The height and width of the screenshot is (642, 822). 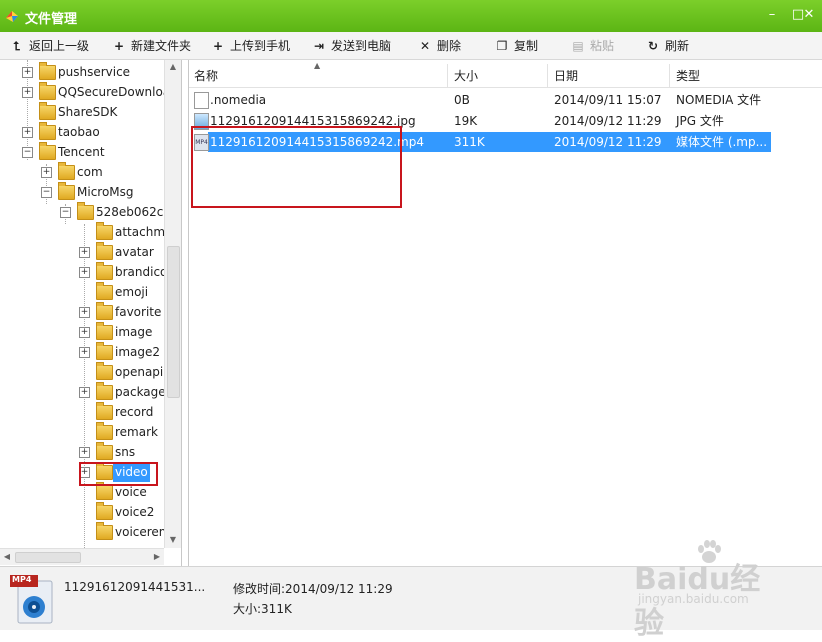 I want to click on tree-node-label: 528eb062c1, so click(x=134, y=212).